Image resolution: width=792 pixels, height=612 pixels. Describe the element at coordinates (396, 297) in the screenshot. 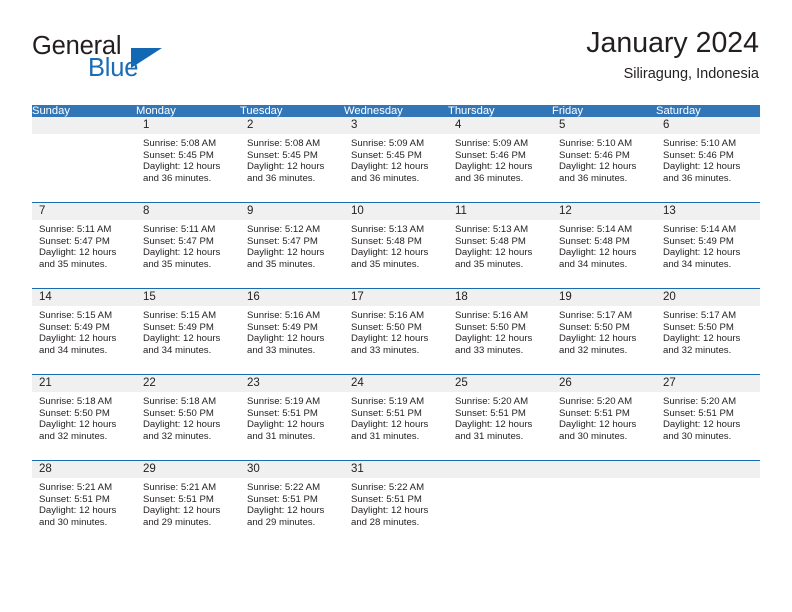

I see `day-number: 17` at that location.